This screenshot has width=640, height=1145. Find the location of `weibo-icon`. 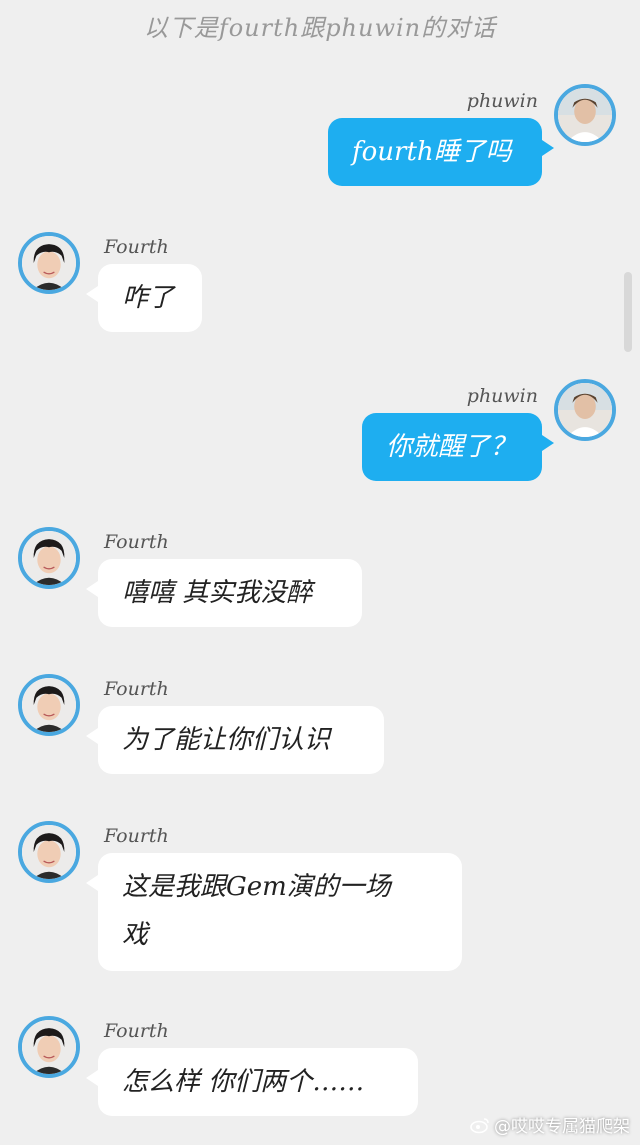

weibo-icon is located at coordinates (480, 1125).